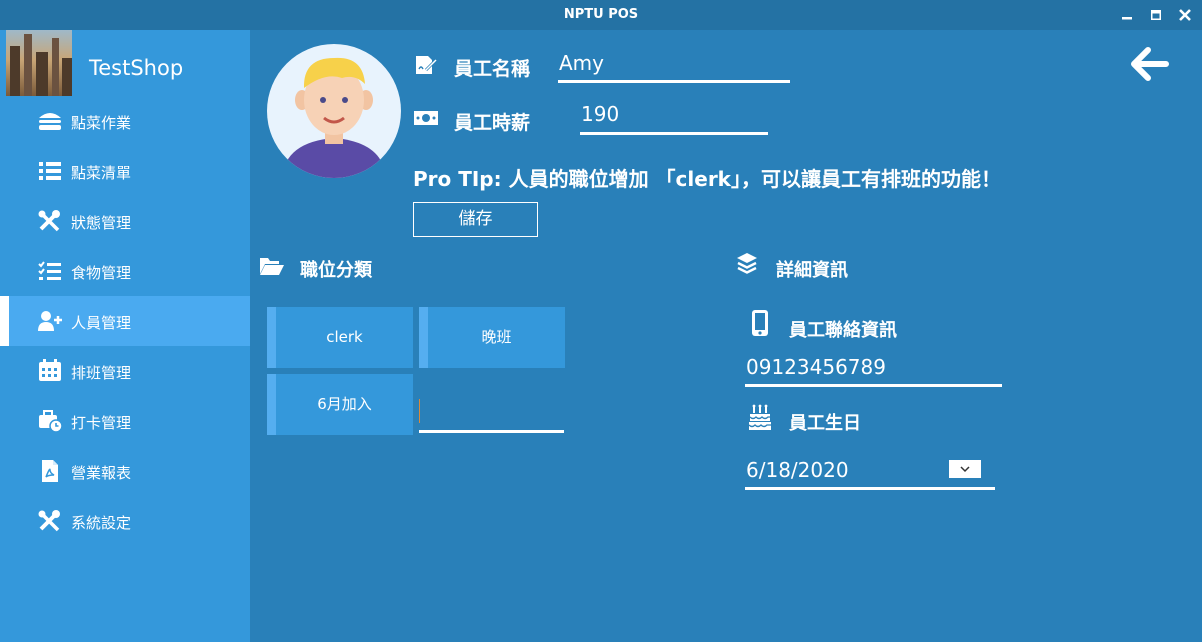 Image resolution: width=1202 pixels, height=642 pixels. I want to click on contact-input: 09123456789, so click(816, 367).